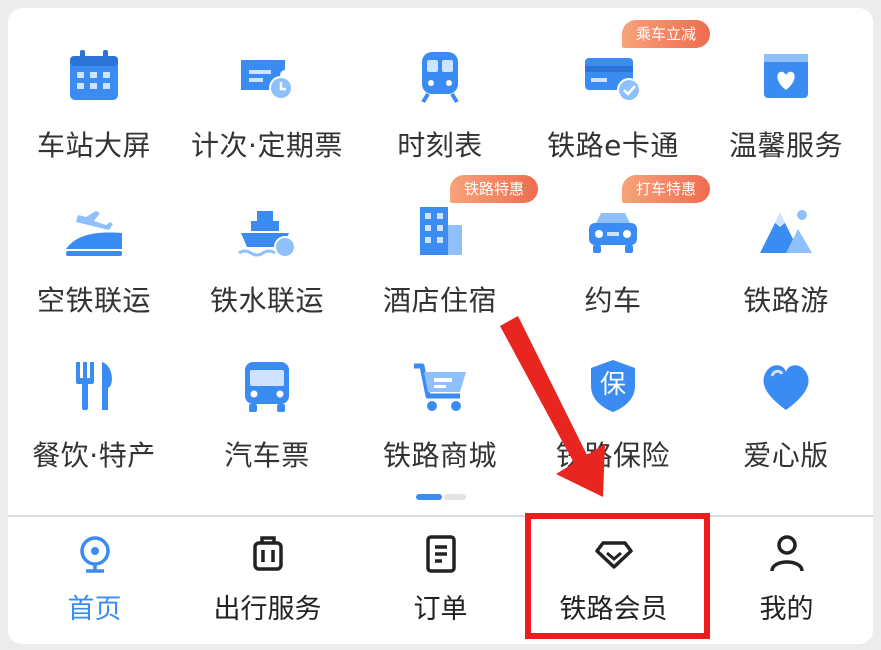 The height and width of the screenshot is (650, 881). Describe the element at coordinates (94, 231) in the screenshot. I see `plane-train-icon` at that location.